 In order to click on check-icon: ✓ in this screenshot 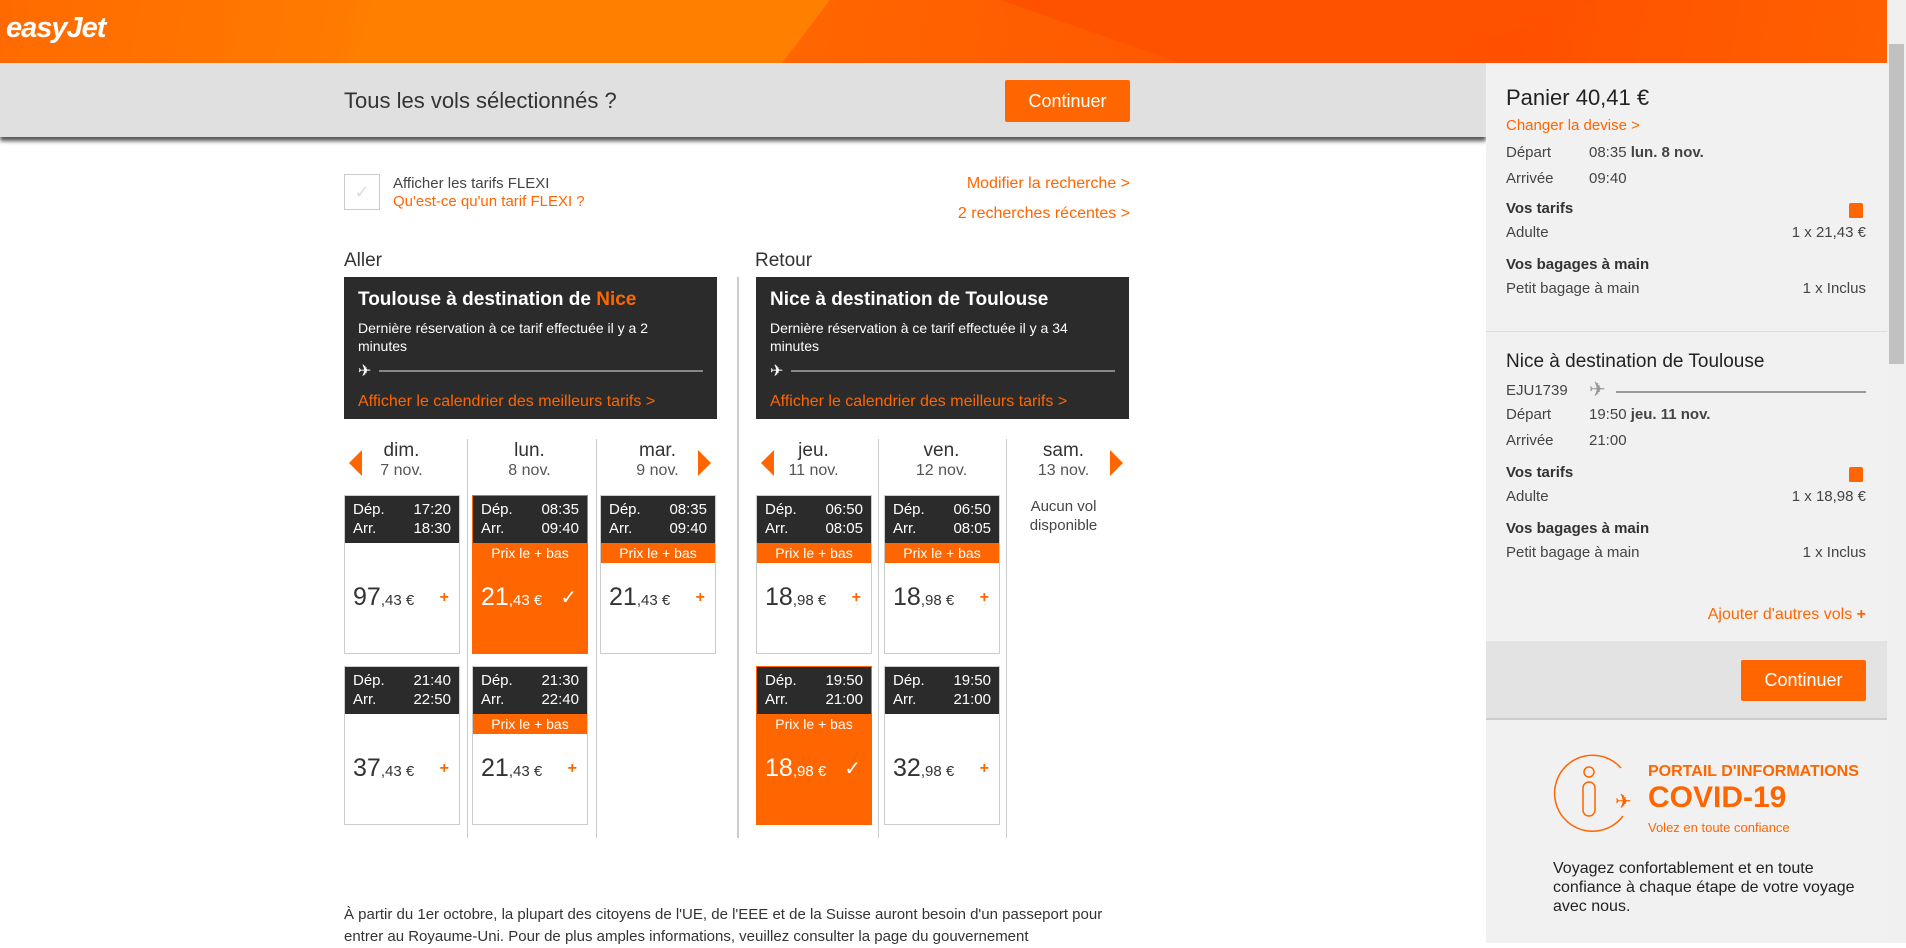, I will do `click(852, 769)`.